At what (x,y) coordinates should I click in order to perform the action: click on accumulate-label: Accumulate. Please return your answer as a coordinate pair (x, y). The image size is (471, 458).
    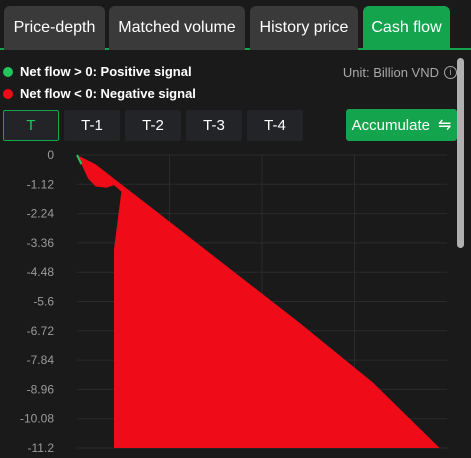
    Looking at the image, I should click on (390, 125).